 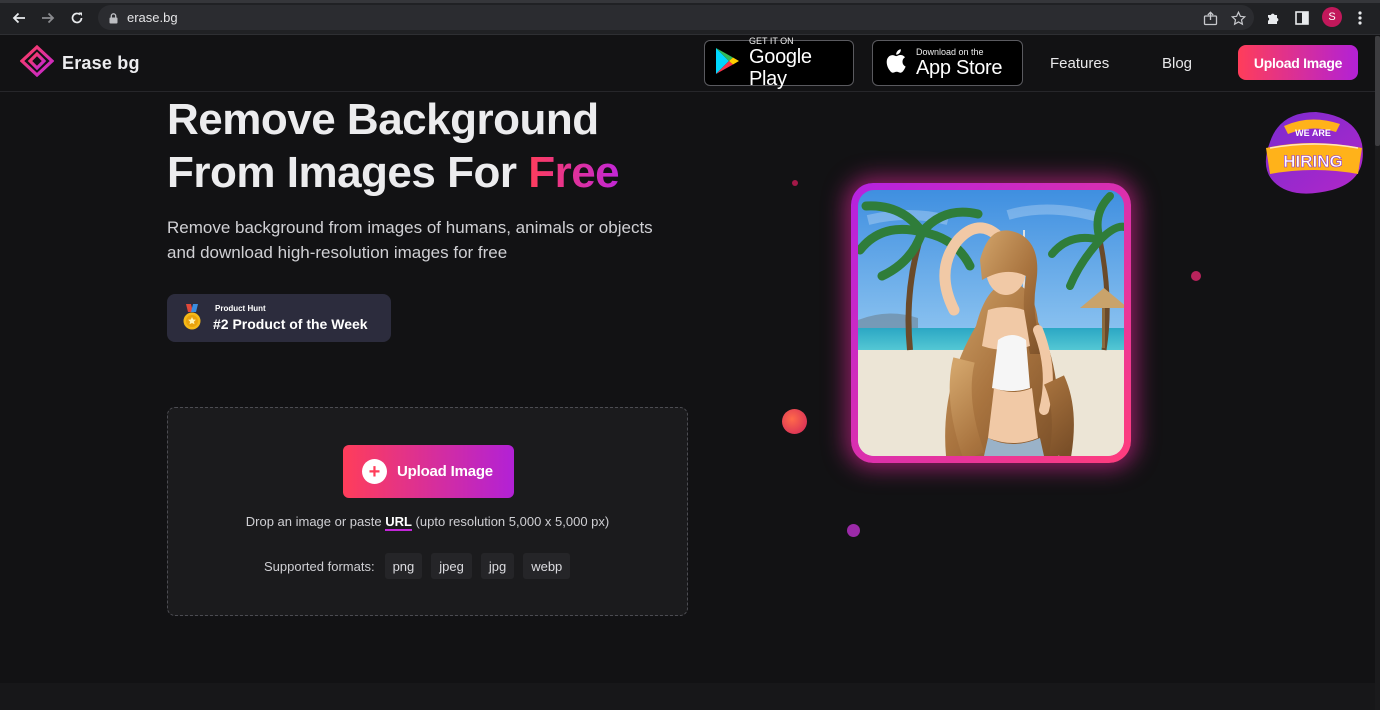 What do you see at coordinates (771, 41) in the screenshot?
I see `google-play-small: GET IT ON` at bounding box center [771, 41].